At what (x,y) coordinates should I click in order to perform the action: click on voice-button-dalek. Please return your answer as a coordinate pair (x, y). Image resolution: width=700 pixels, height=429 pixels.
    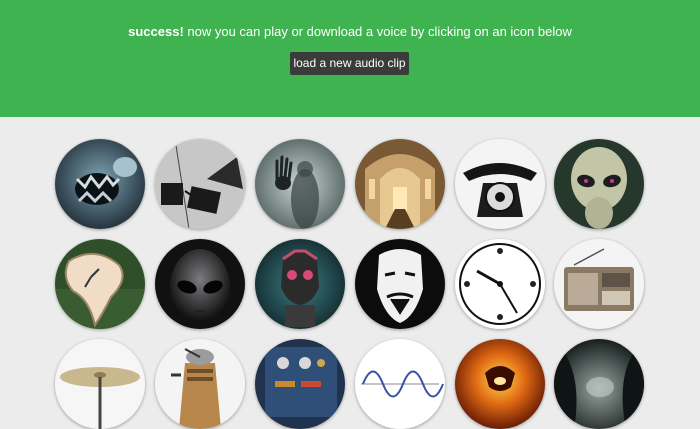
    Looking at the image, I should click on (200, 384).